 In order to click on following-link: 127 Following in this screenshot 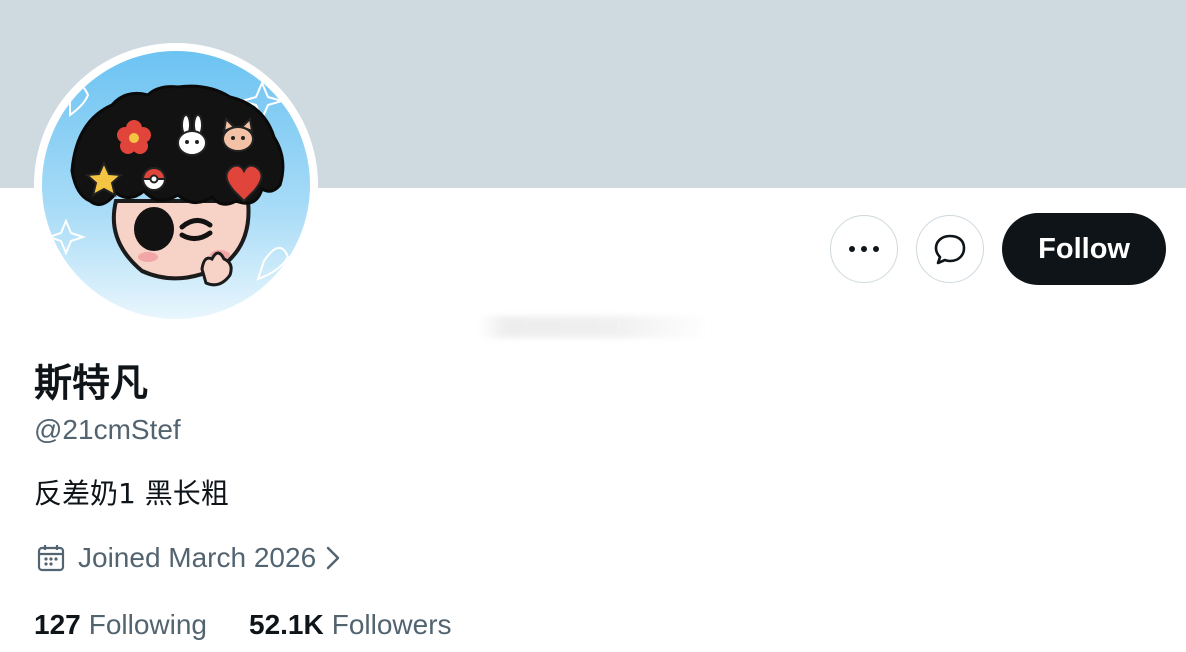, I will do `click(120, 625)`.